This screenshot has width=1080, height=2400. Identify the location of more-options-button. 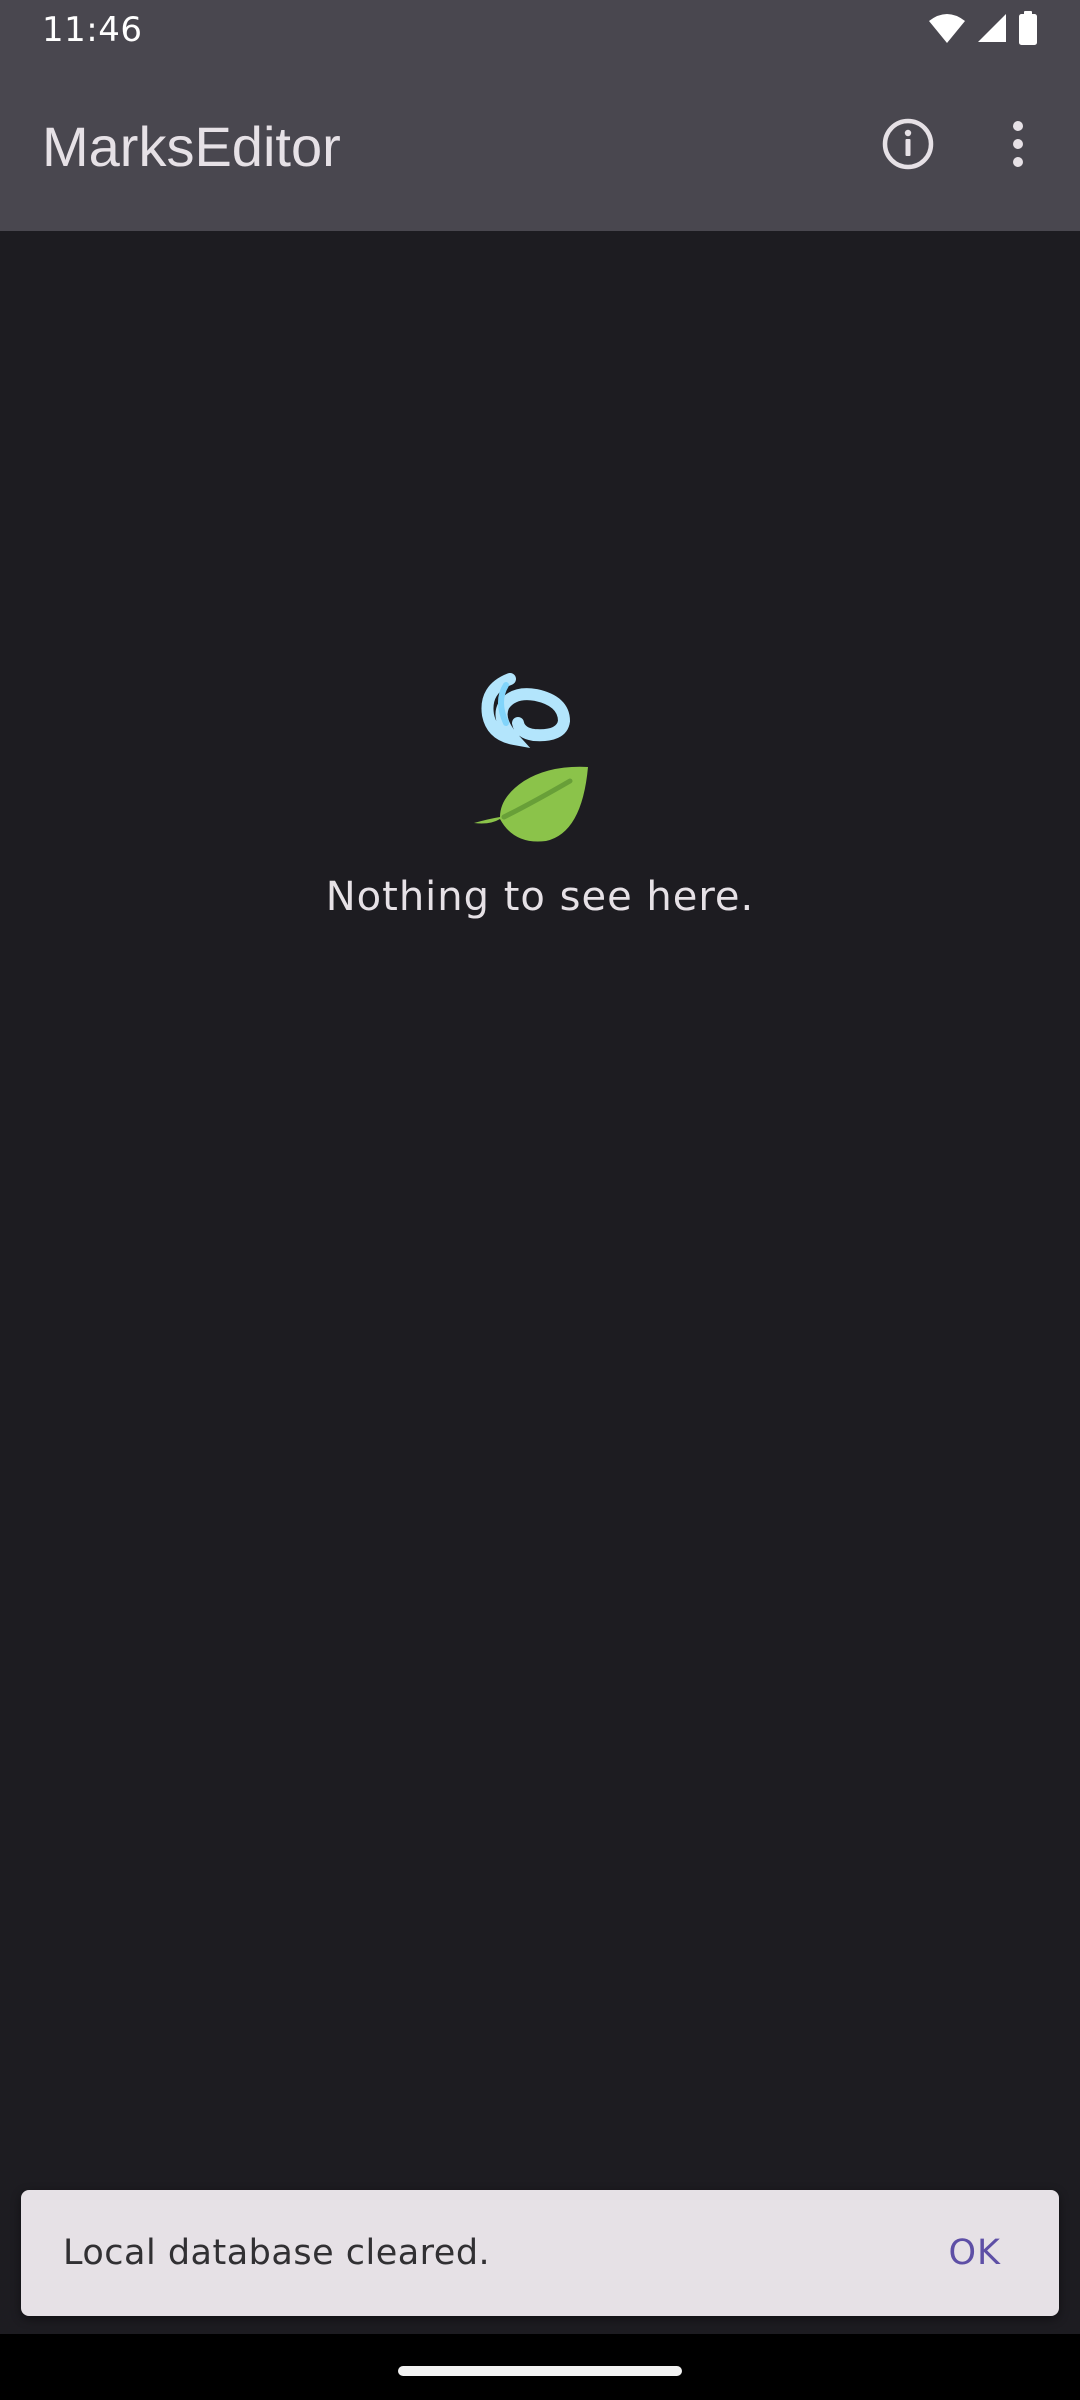
(1018, 146).